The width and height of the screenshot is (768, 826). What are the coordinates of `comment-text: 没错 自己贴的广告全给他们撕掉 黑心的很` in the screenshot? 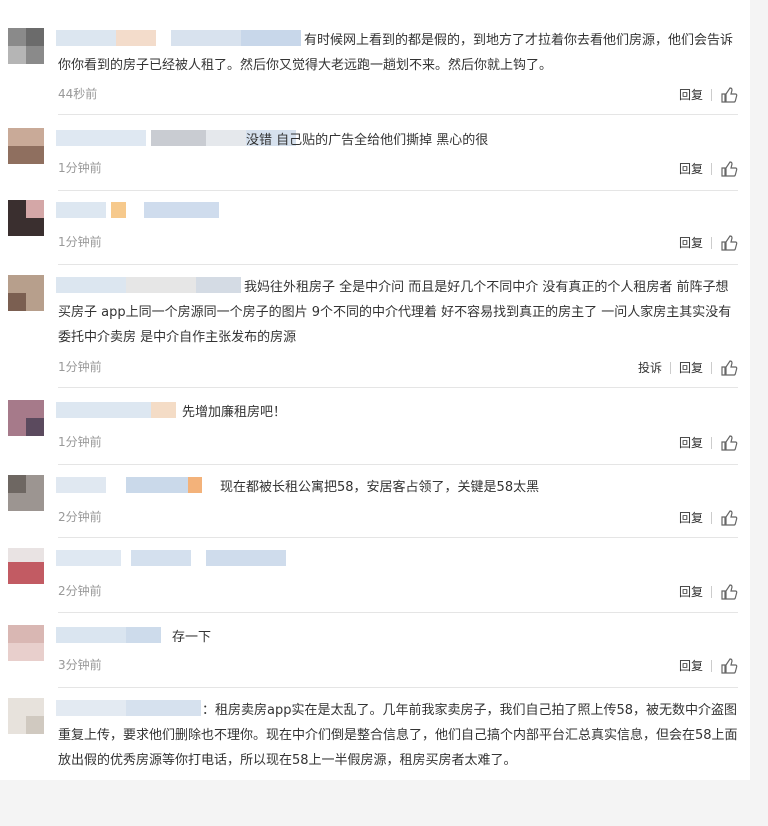 It's located at (367, 140).